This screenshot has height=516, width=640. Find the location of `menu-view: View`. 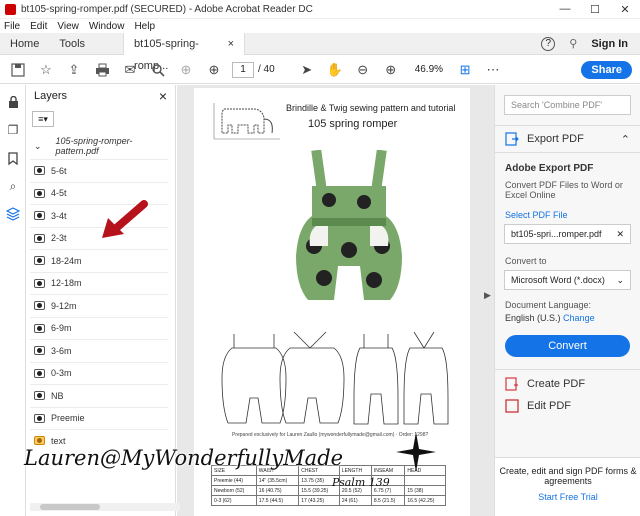

menu-view: View is located at coordinates (68, 26).